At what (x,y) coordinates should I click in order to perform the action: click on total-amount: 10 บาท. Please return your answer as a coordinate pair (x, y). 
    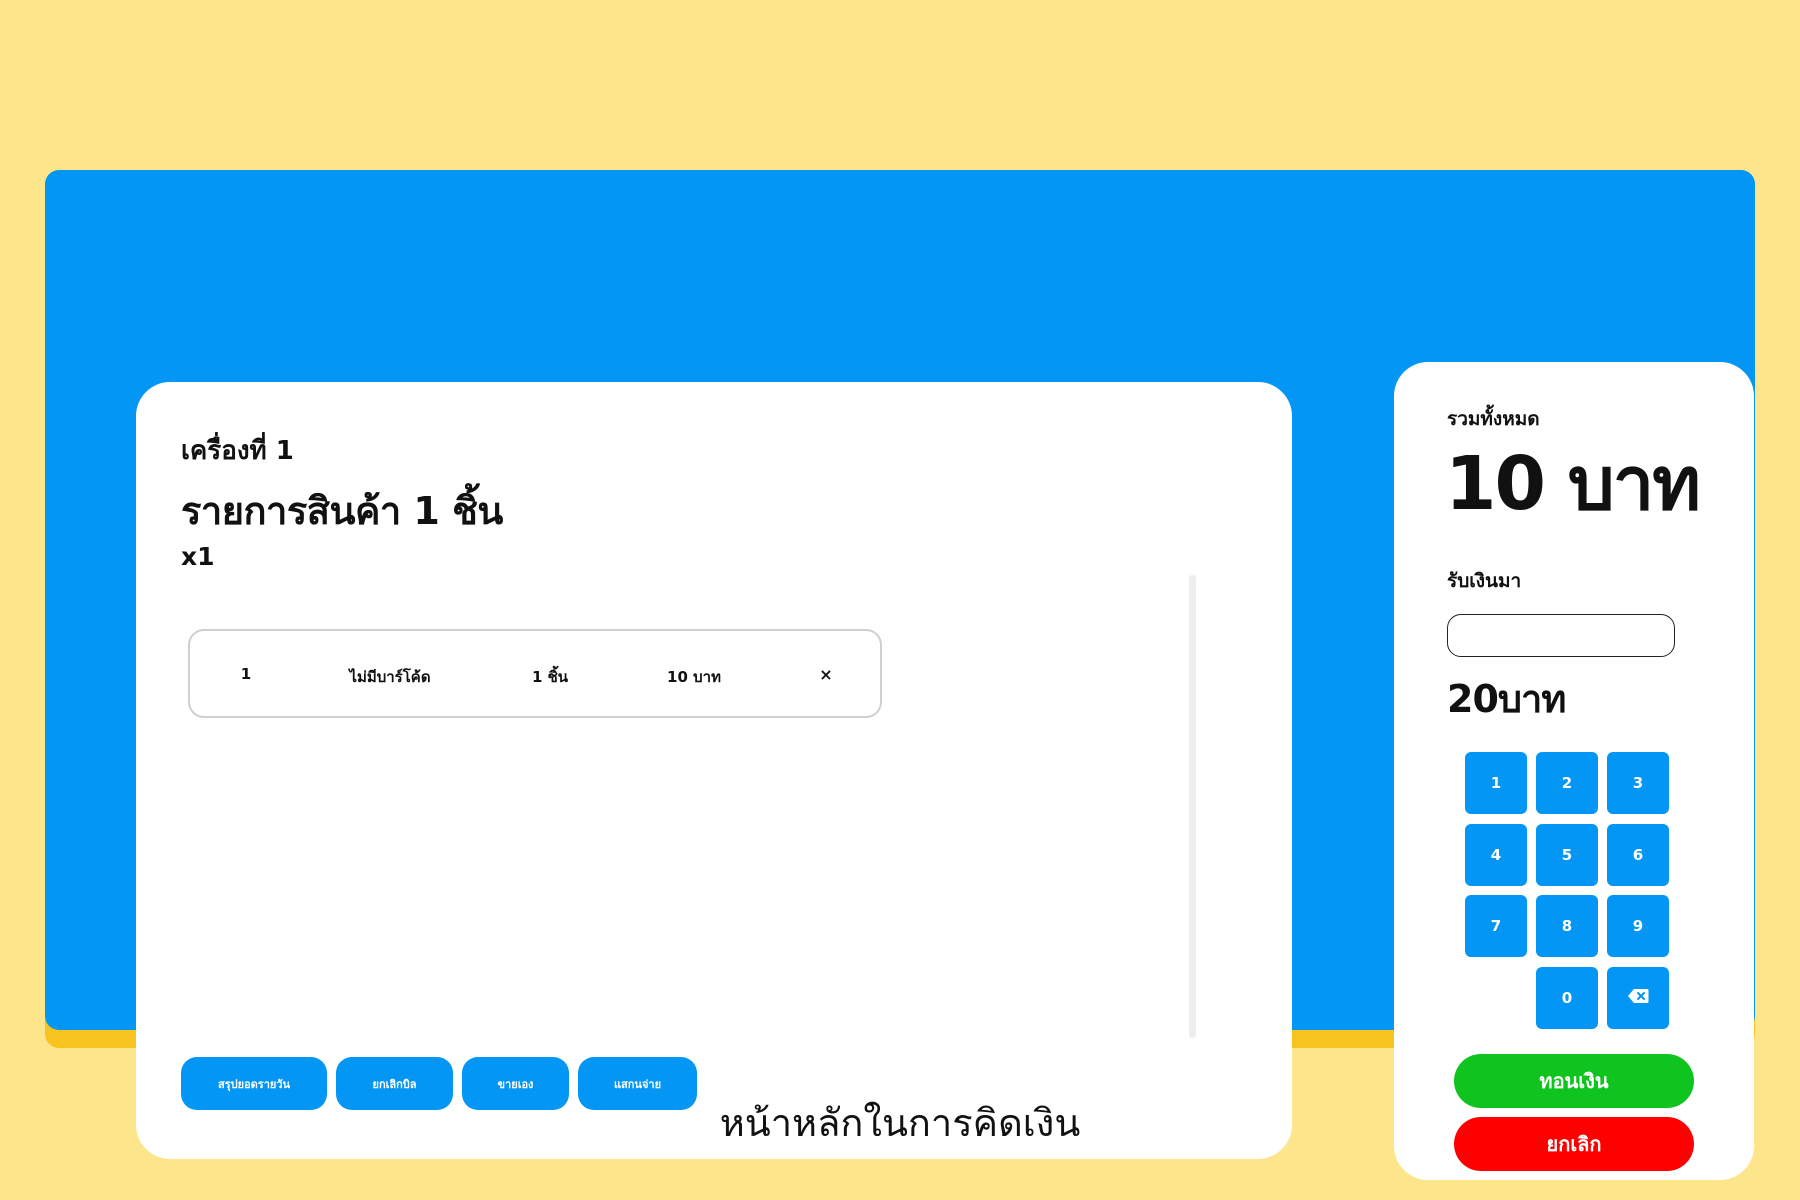
    Looking at the image, I should click on (1573, 484).